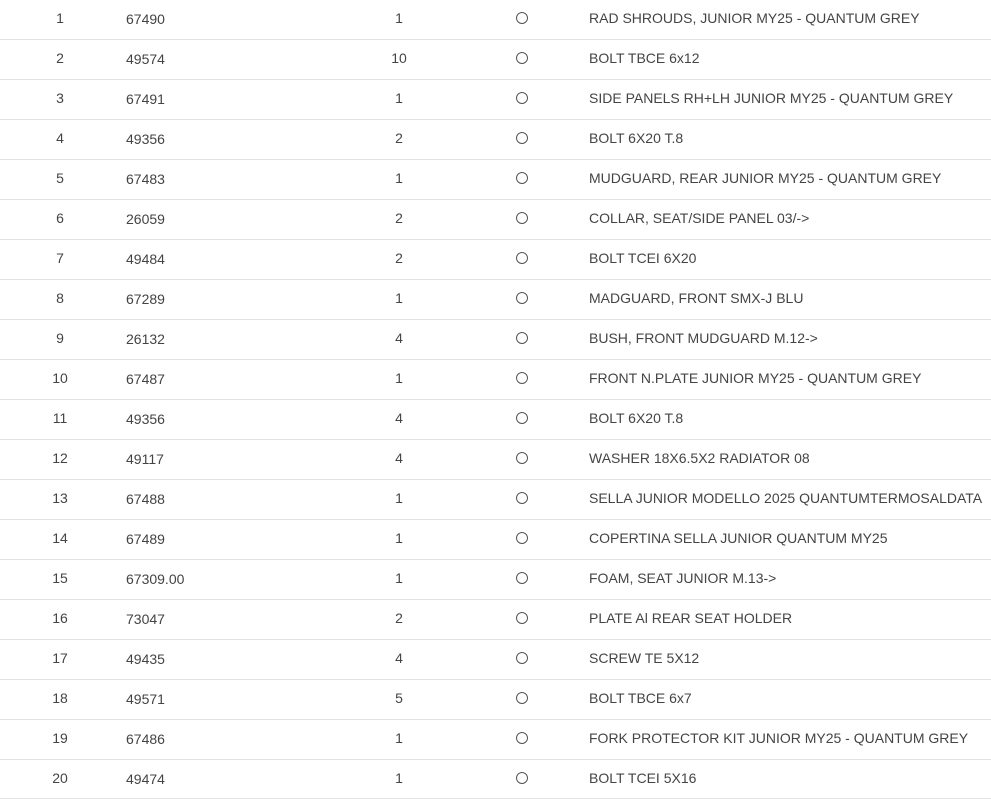 This screenshot has height=802, width=991. I want to click on part-code: 49484, so click(145, 259).